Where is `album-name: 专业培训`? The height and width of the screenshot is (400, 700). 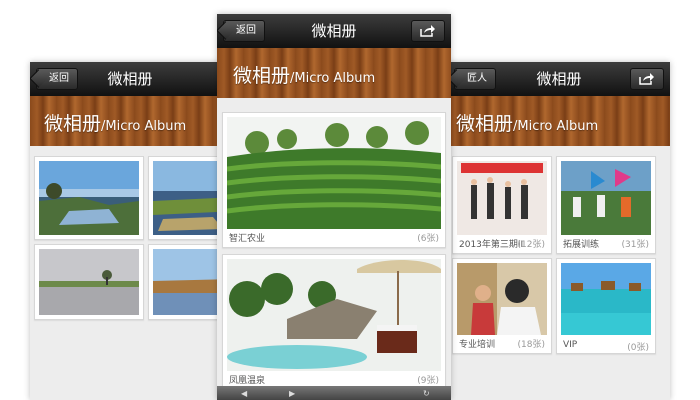
album-name: 专业培训 is located at coordinates (477, 345).